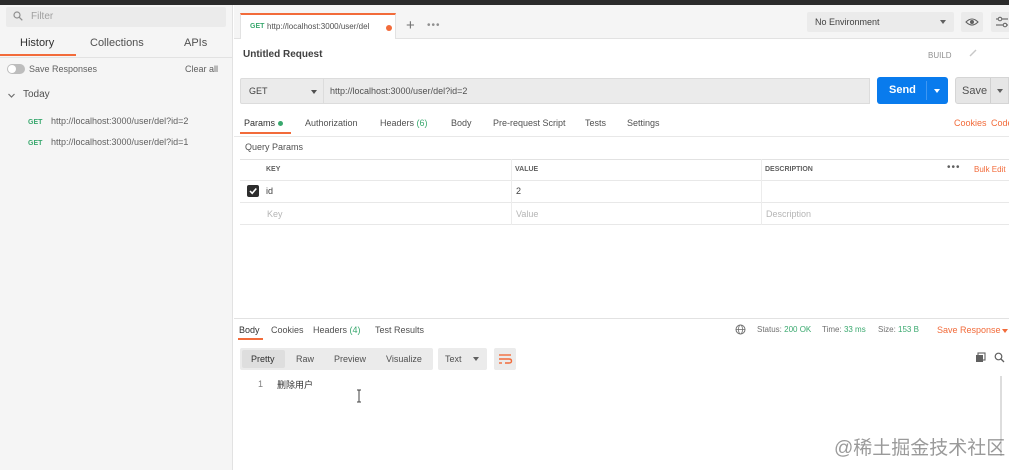  Describe the element at coordinates (529, 123) in the screenshot. I see `tab-prerequest-script: Pre-request Script` at that location.